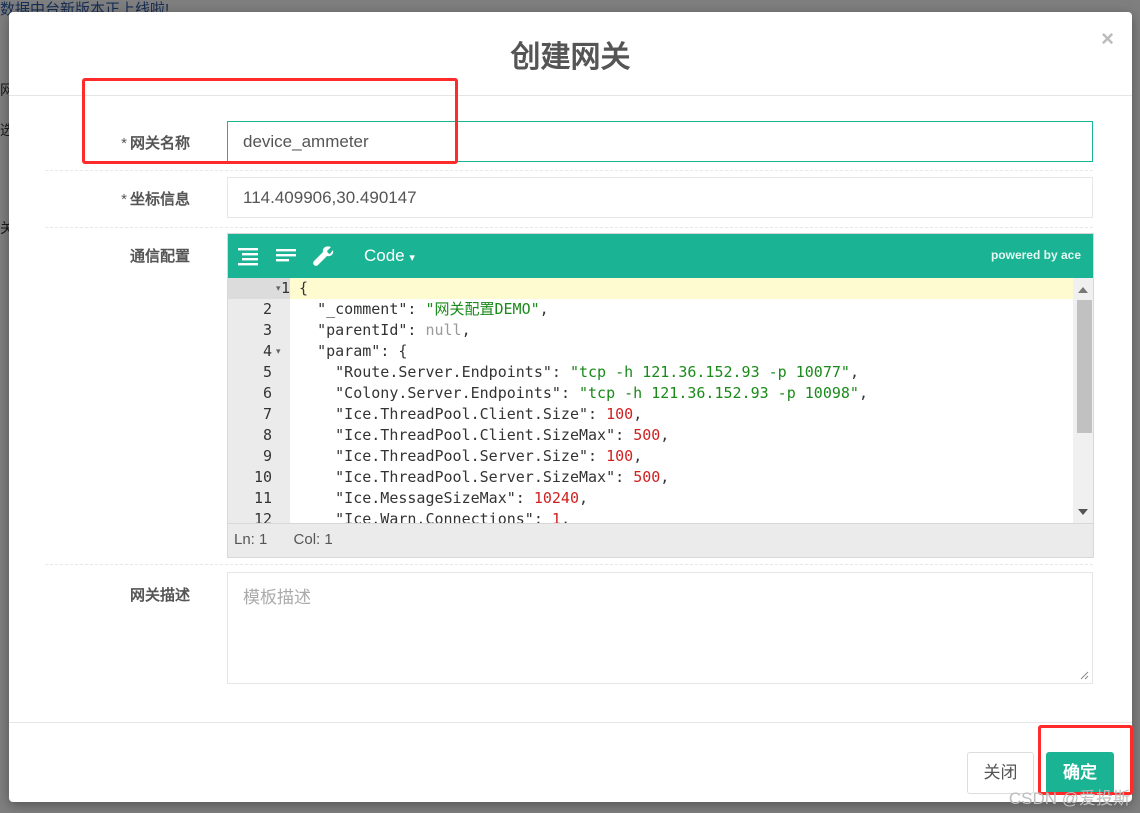 The height and width of the screenshot is (813, 1140). I want to click on desc-label: 网关描述, so click(159, 595).